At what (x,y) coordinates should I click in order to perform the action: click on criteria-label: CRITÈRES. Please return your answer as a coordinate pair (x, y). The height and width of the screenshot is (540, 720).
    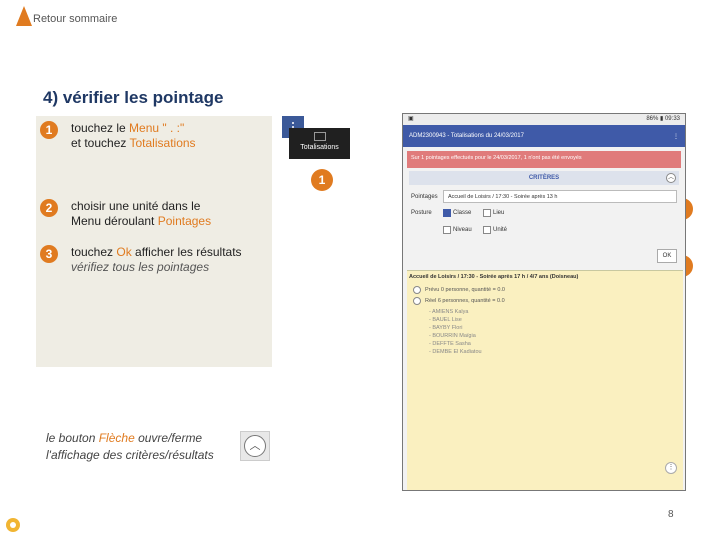
    Looking at the image, I should click on (544, 178).